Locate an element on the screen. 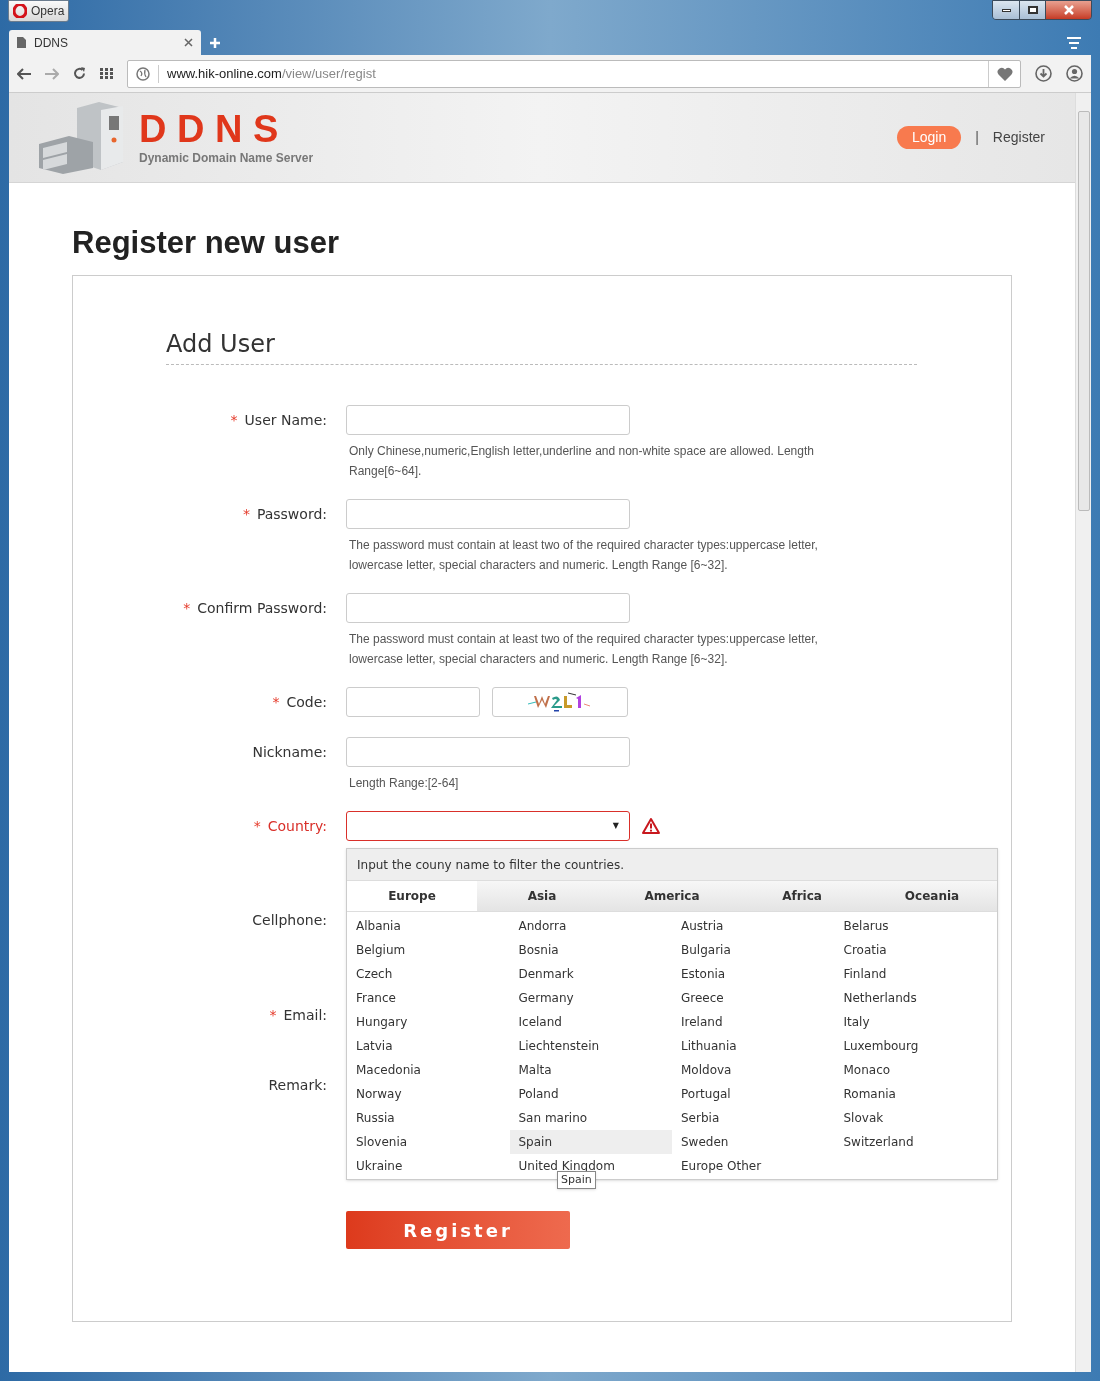 This screenshot has height=1381, width=1100. account-icon is located at coordinates (1074, 73).